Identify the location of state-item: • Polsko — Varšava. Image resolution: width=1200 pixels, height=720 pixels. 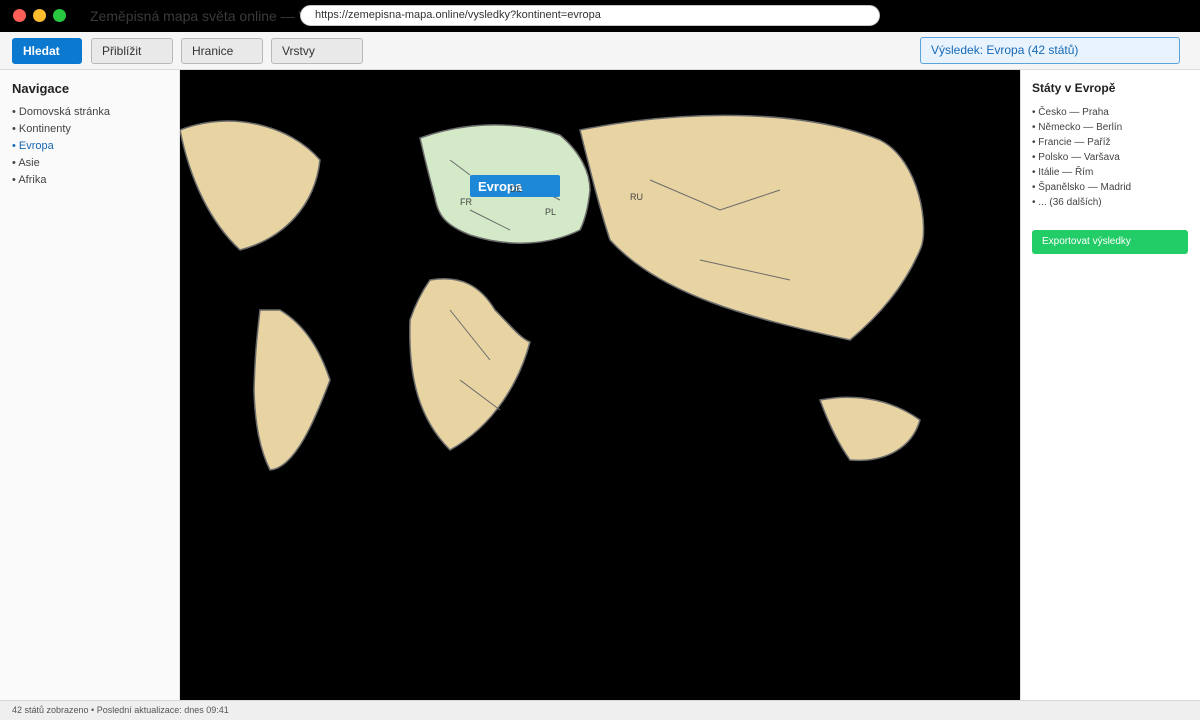
(1081, 157).